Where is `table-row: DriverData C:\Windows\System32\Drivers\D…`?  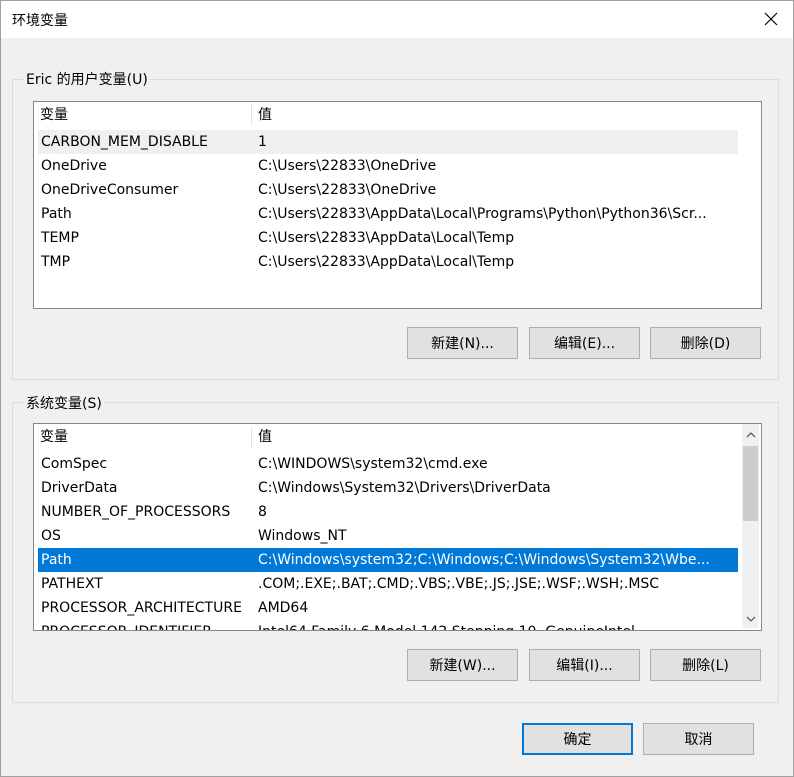 table-row: DriverData C:\Windows\System32\Drivers\D… is located at coordinates (388, 488).